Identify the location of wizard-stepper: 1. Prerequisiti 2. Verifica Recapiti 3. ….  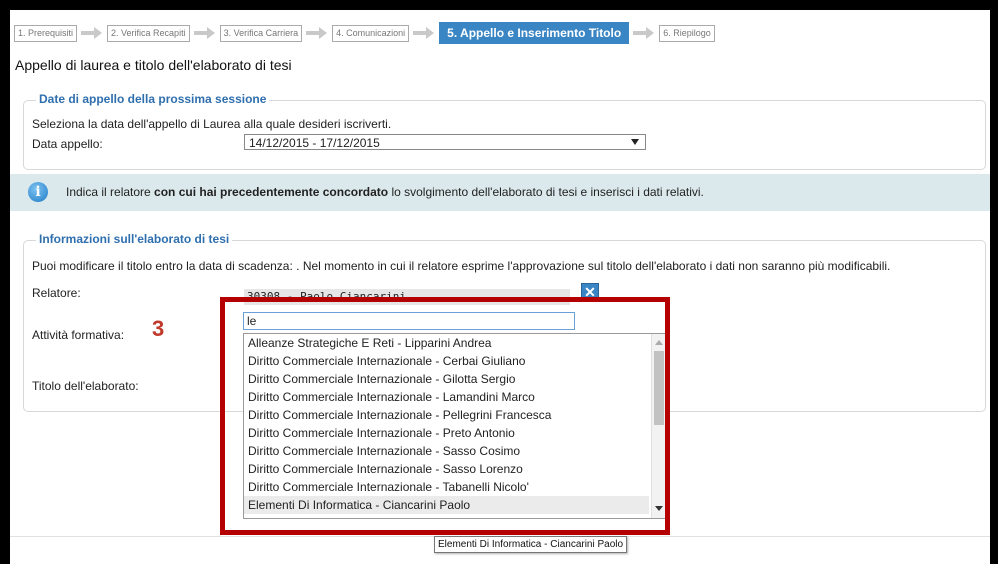
(364, 33).